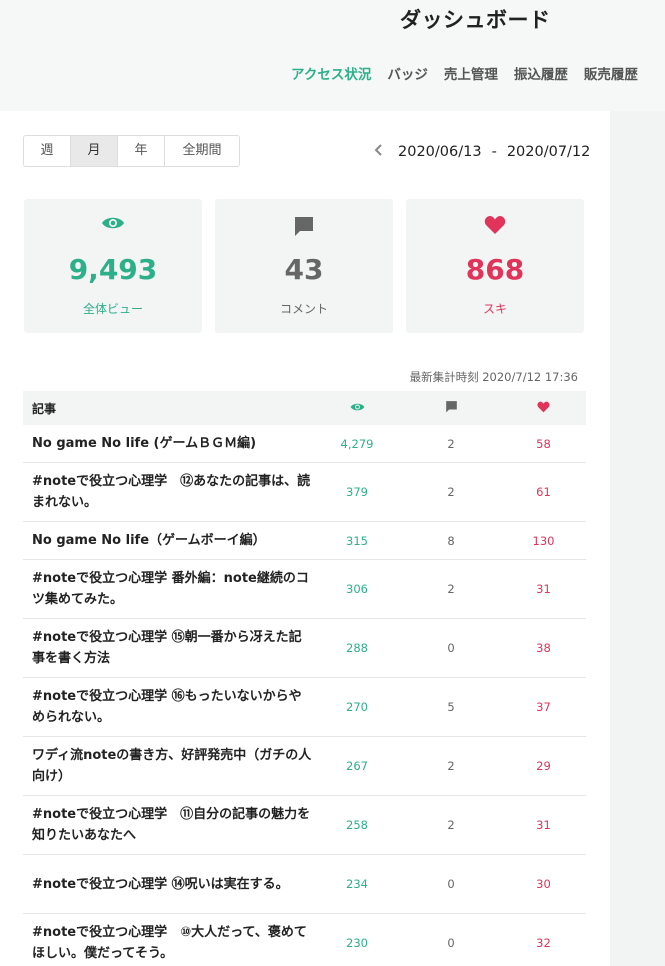  What do you see at coordinates (47, 151) in the screenshot?
I see `period-week-button: 週` at bounding box center [47, 151].